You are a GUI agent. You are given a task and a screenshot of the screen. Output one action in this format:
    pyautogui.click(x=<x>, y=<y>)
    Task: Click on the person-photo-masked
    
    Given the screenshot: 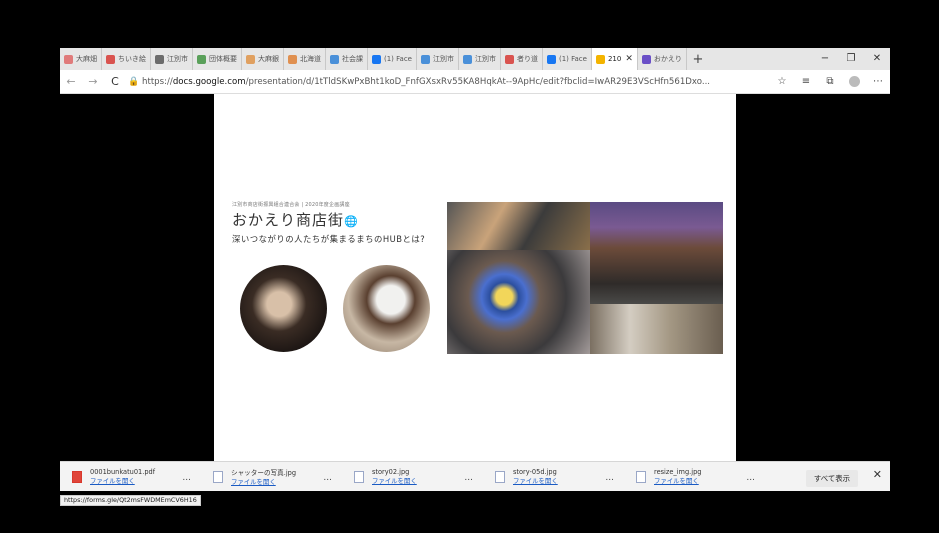 What is the action you would take?
    pyautogui.click(x=283, y=308)
    